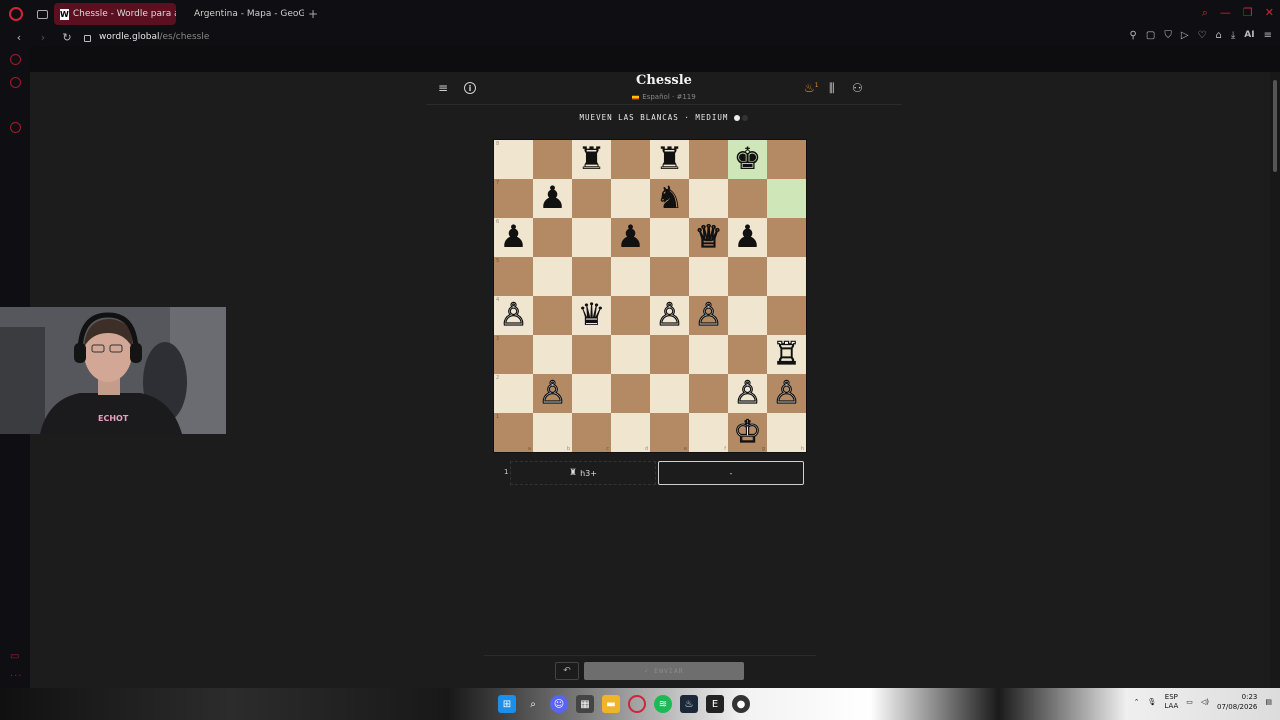 This screenshot has height=720, width=1280. What do you see at coordinates (16, 14) in the screenshot?
I see `opera-logo-icon` at bounding box center [16, 14].